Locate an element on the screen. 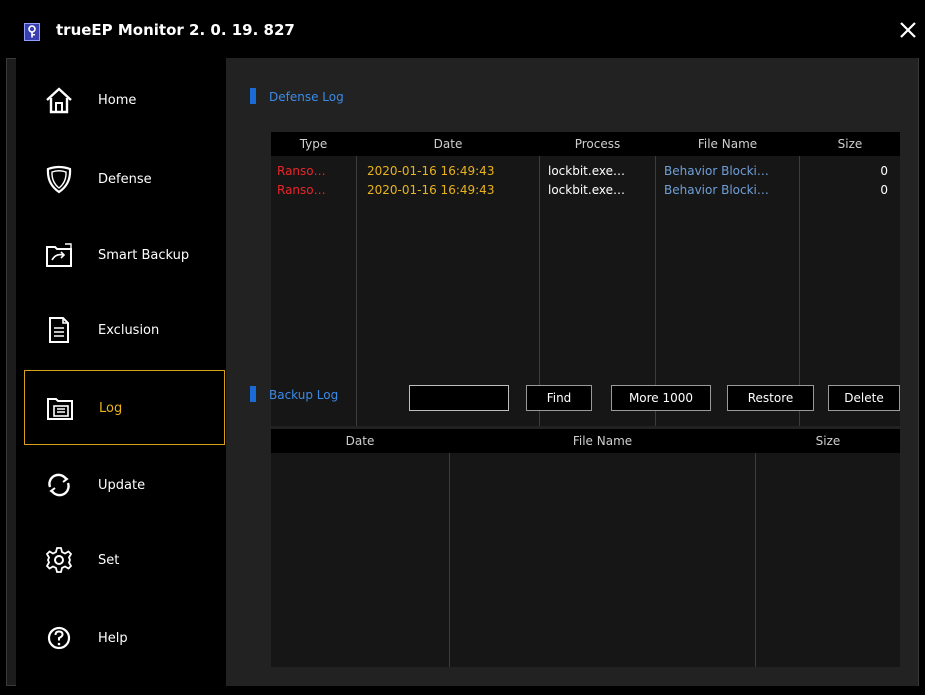  sidebar-item-label: Smart Backup is located at coordinates (144, 255).